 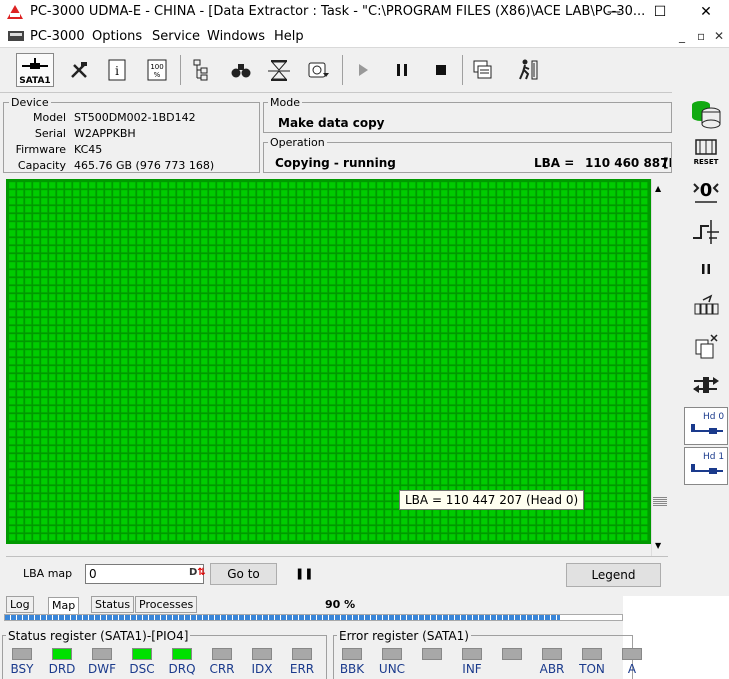 I want to click on percent-page-icon: 100 %, so click(x=157, y=70).